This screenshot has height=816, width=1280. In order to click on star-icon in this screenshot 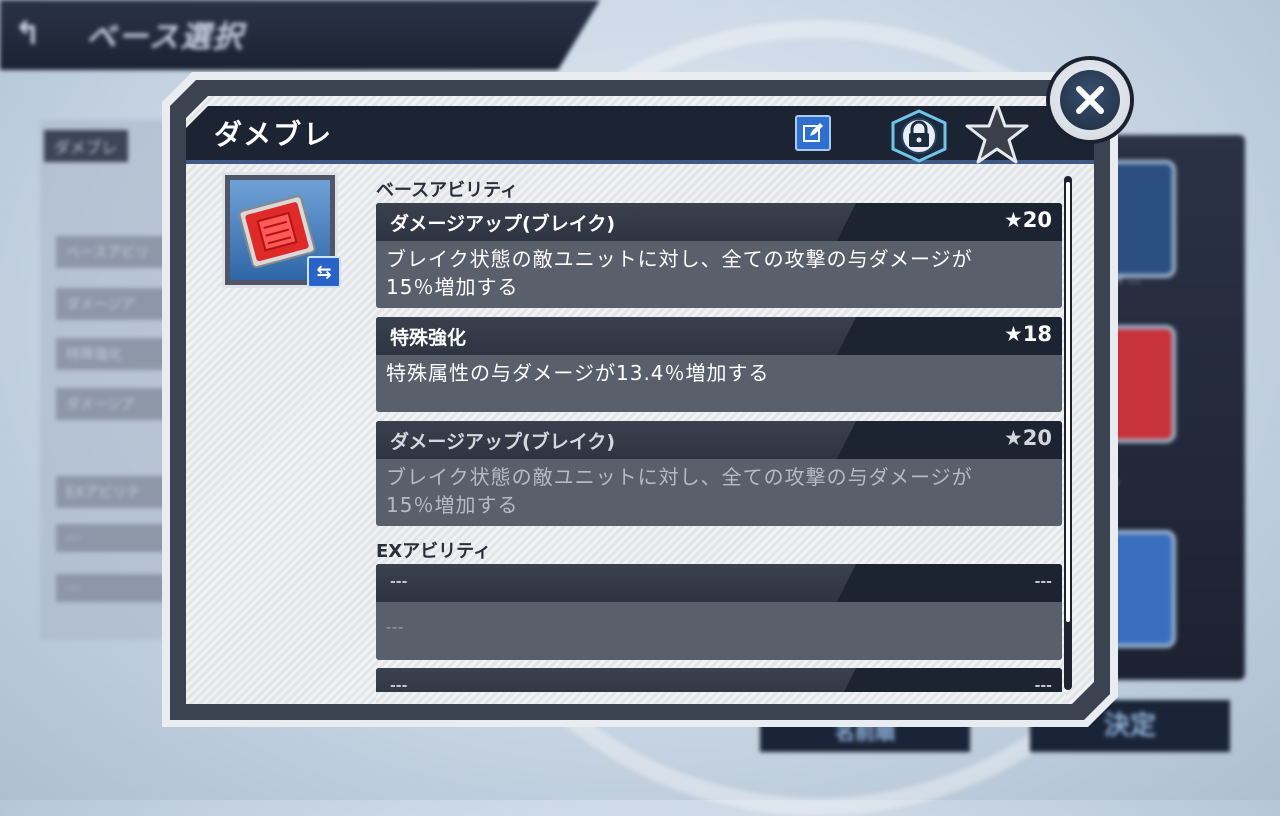, I will do `click(997, 133)`.